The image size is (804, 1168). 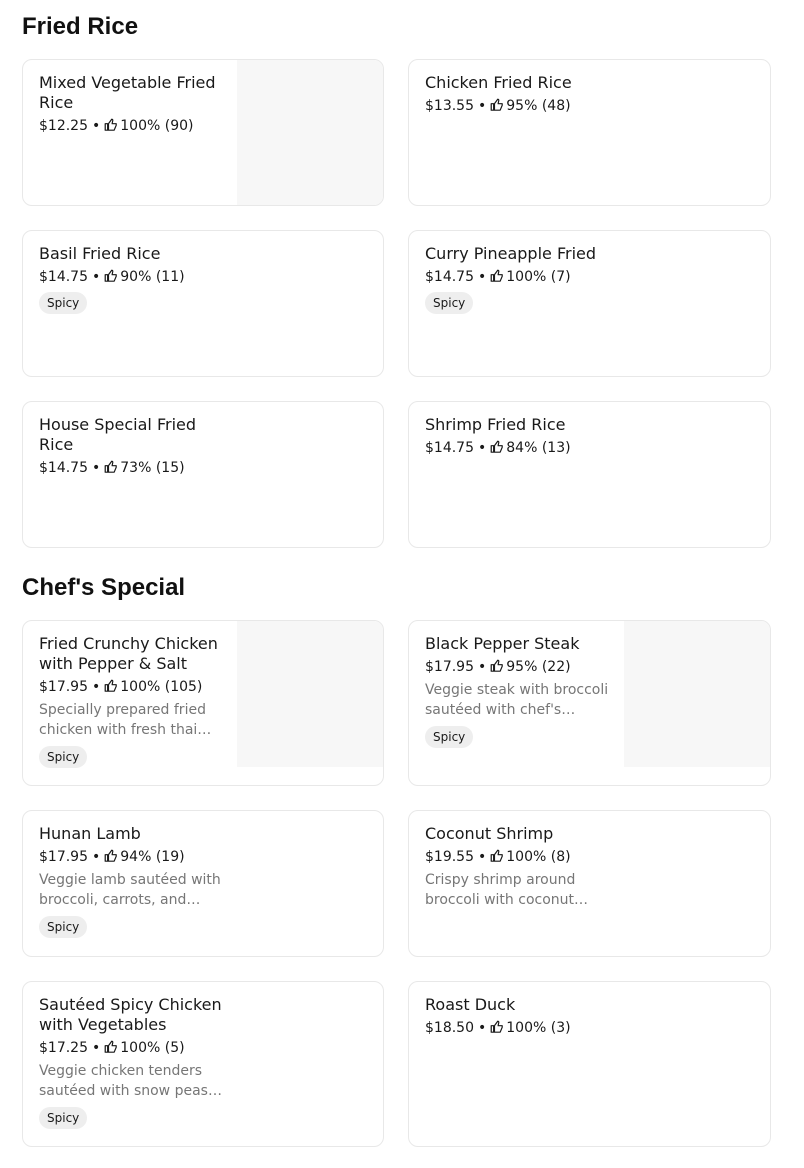 I want to click on item-name: Fried Crunchy Chicken with Pepper & Salt, so click(x=128, y=653).